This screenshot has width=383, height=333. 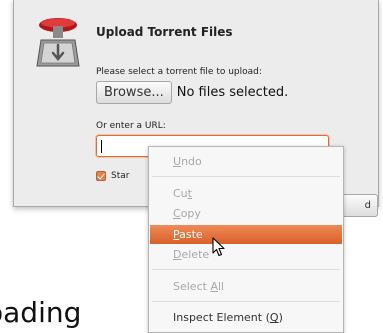 I want to click on menu-item-inspect-element: Inspect Element (Q), so click(x=246, y=317).